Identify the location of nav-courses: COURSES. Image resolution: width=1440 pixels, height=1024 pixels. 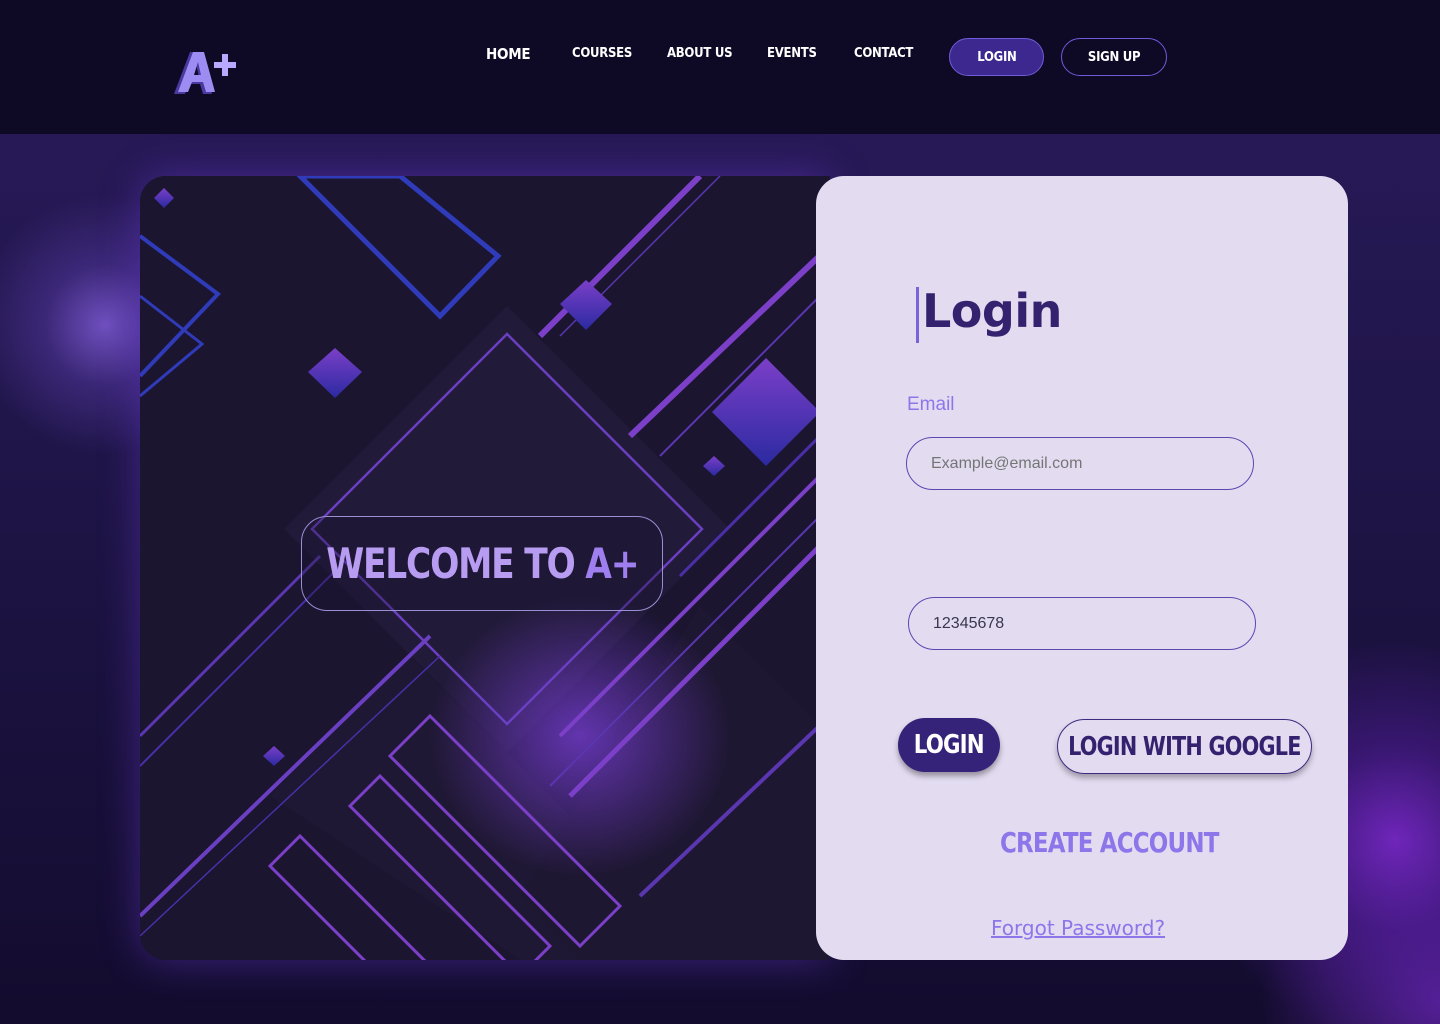
(602, 53).